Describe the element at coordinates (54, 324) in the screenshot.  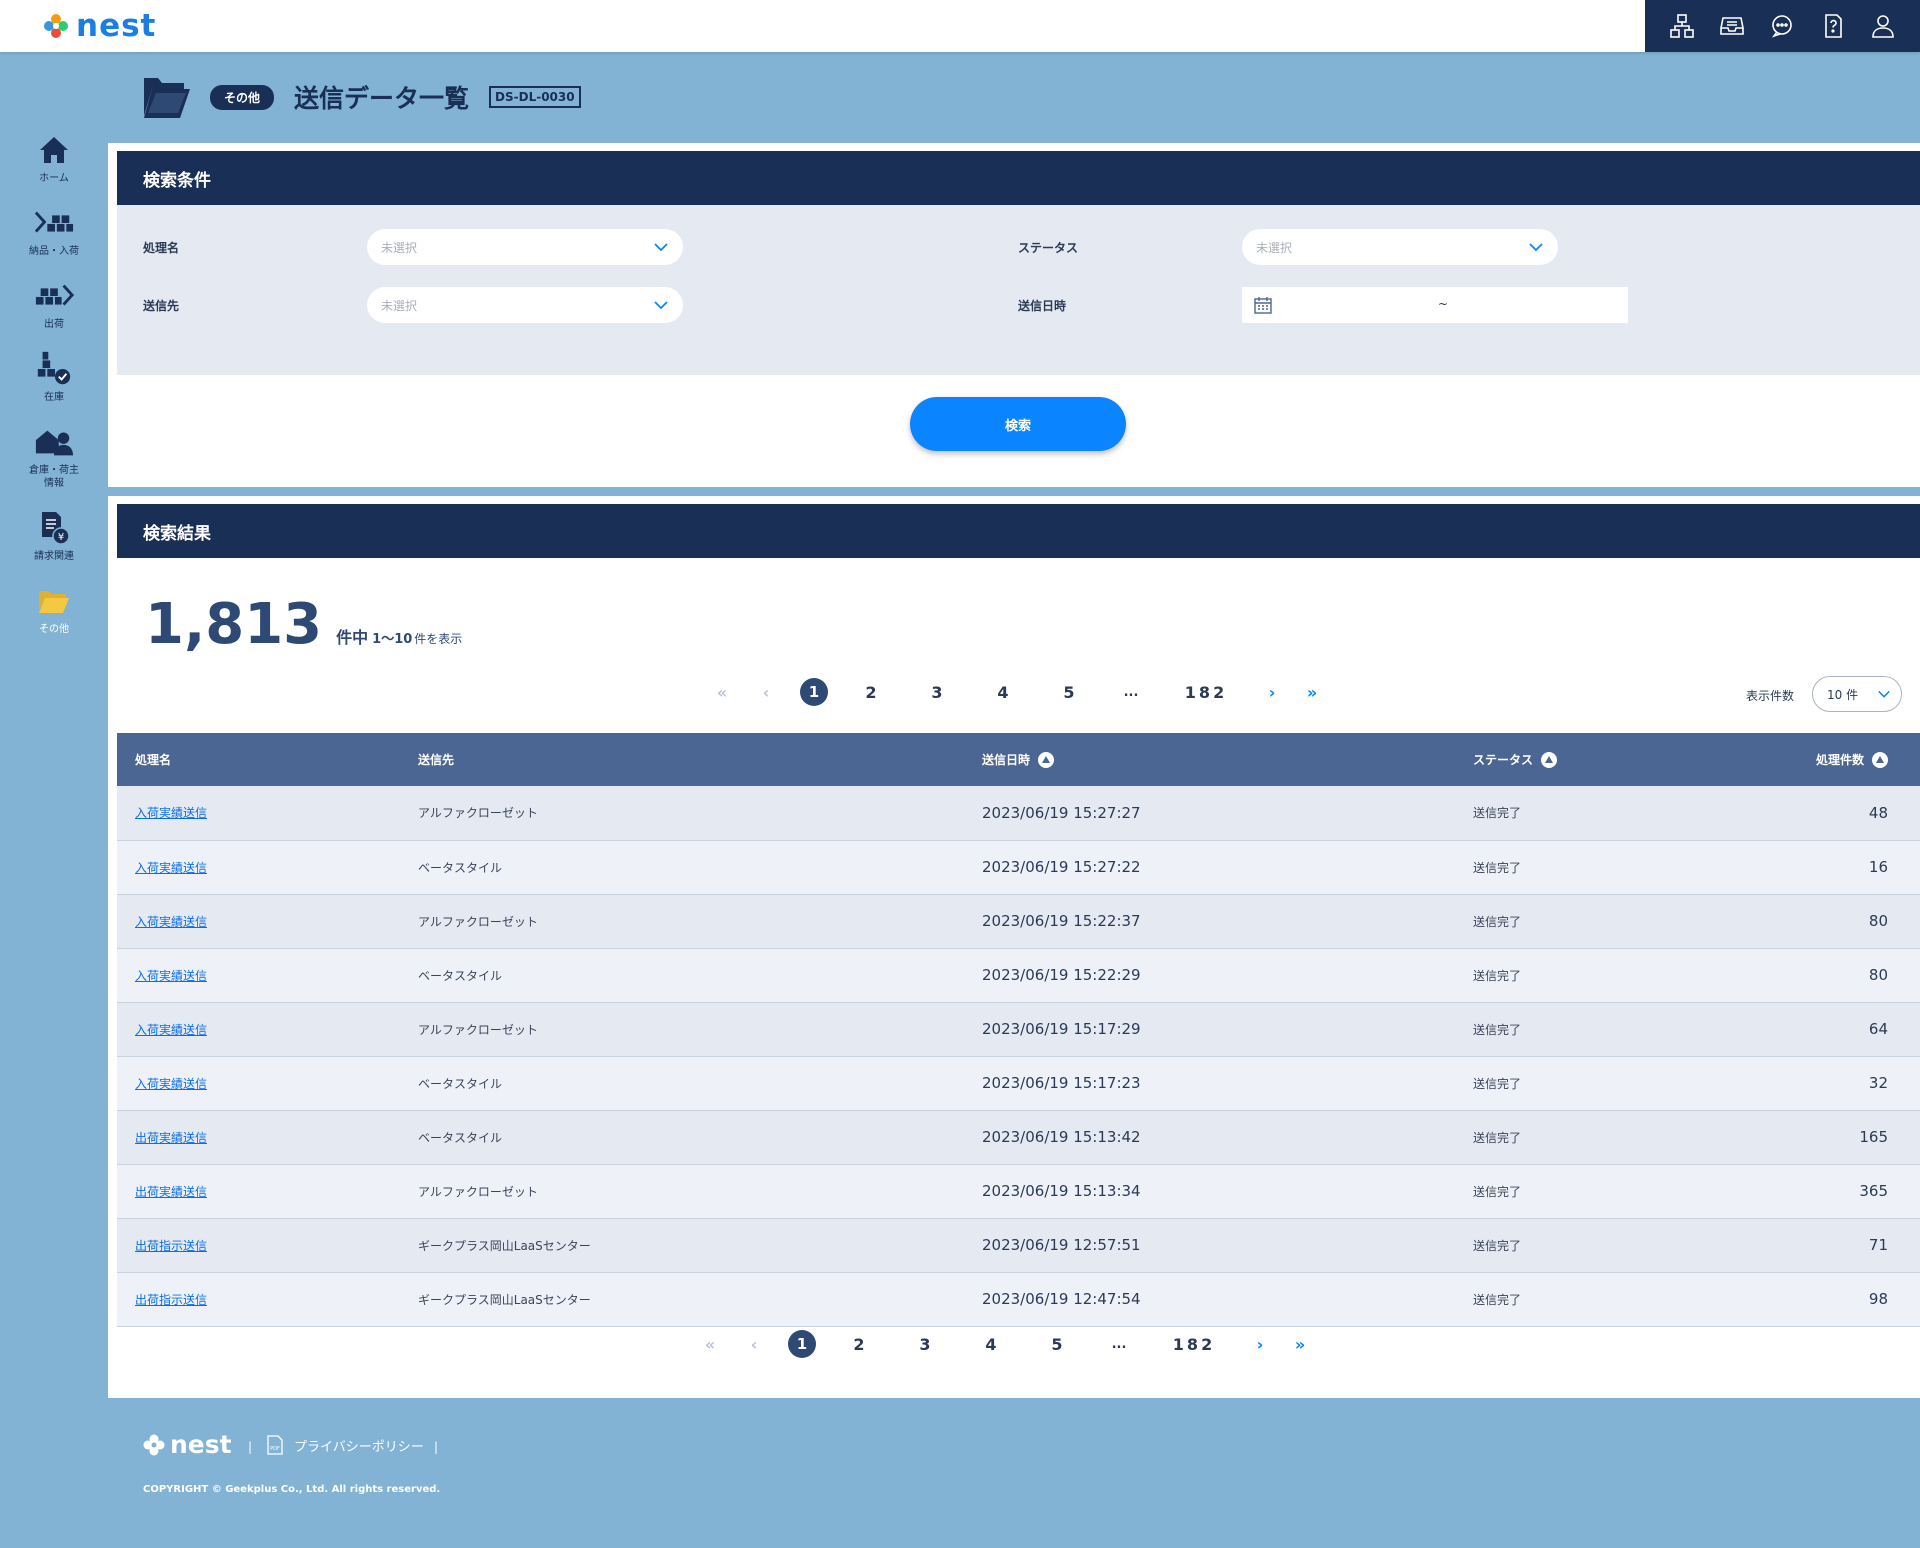
I see `sidebar-item-label: 出荷` at that location.